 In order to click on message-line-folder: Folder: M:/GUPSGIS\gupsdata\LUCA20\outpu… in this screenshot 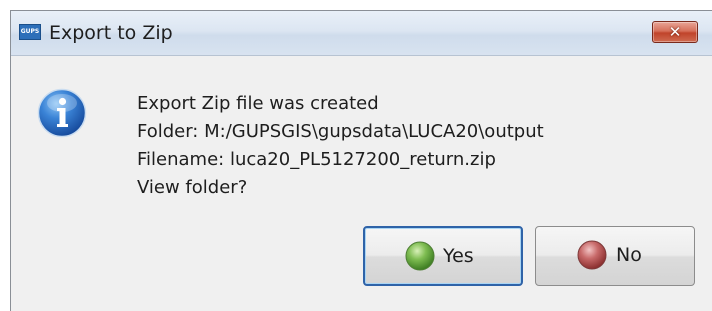, I will do `click(340, 131)`.